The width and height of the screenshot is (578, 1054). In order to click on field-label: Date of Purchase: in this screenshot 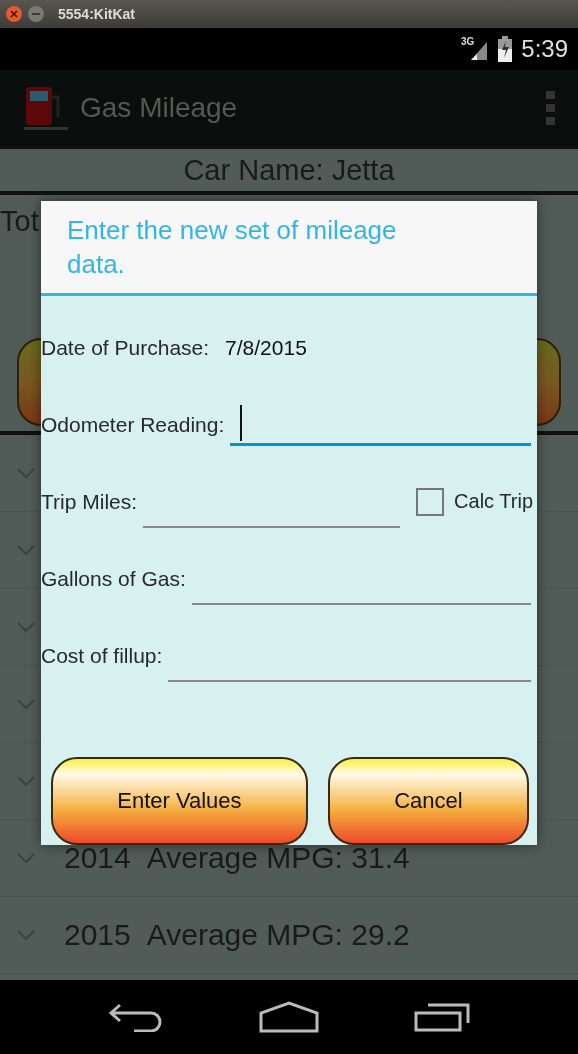, I will do `click(125, 348)`.